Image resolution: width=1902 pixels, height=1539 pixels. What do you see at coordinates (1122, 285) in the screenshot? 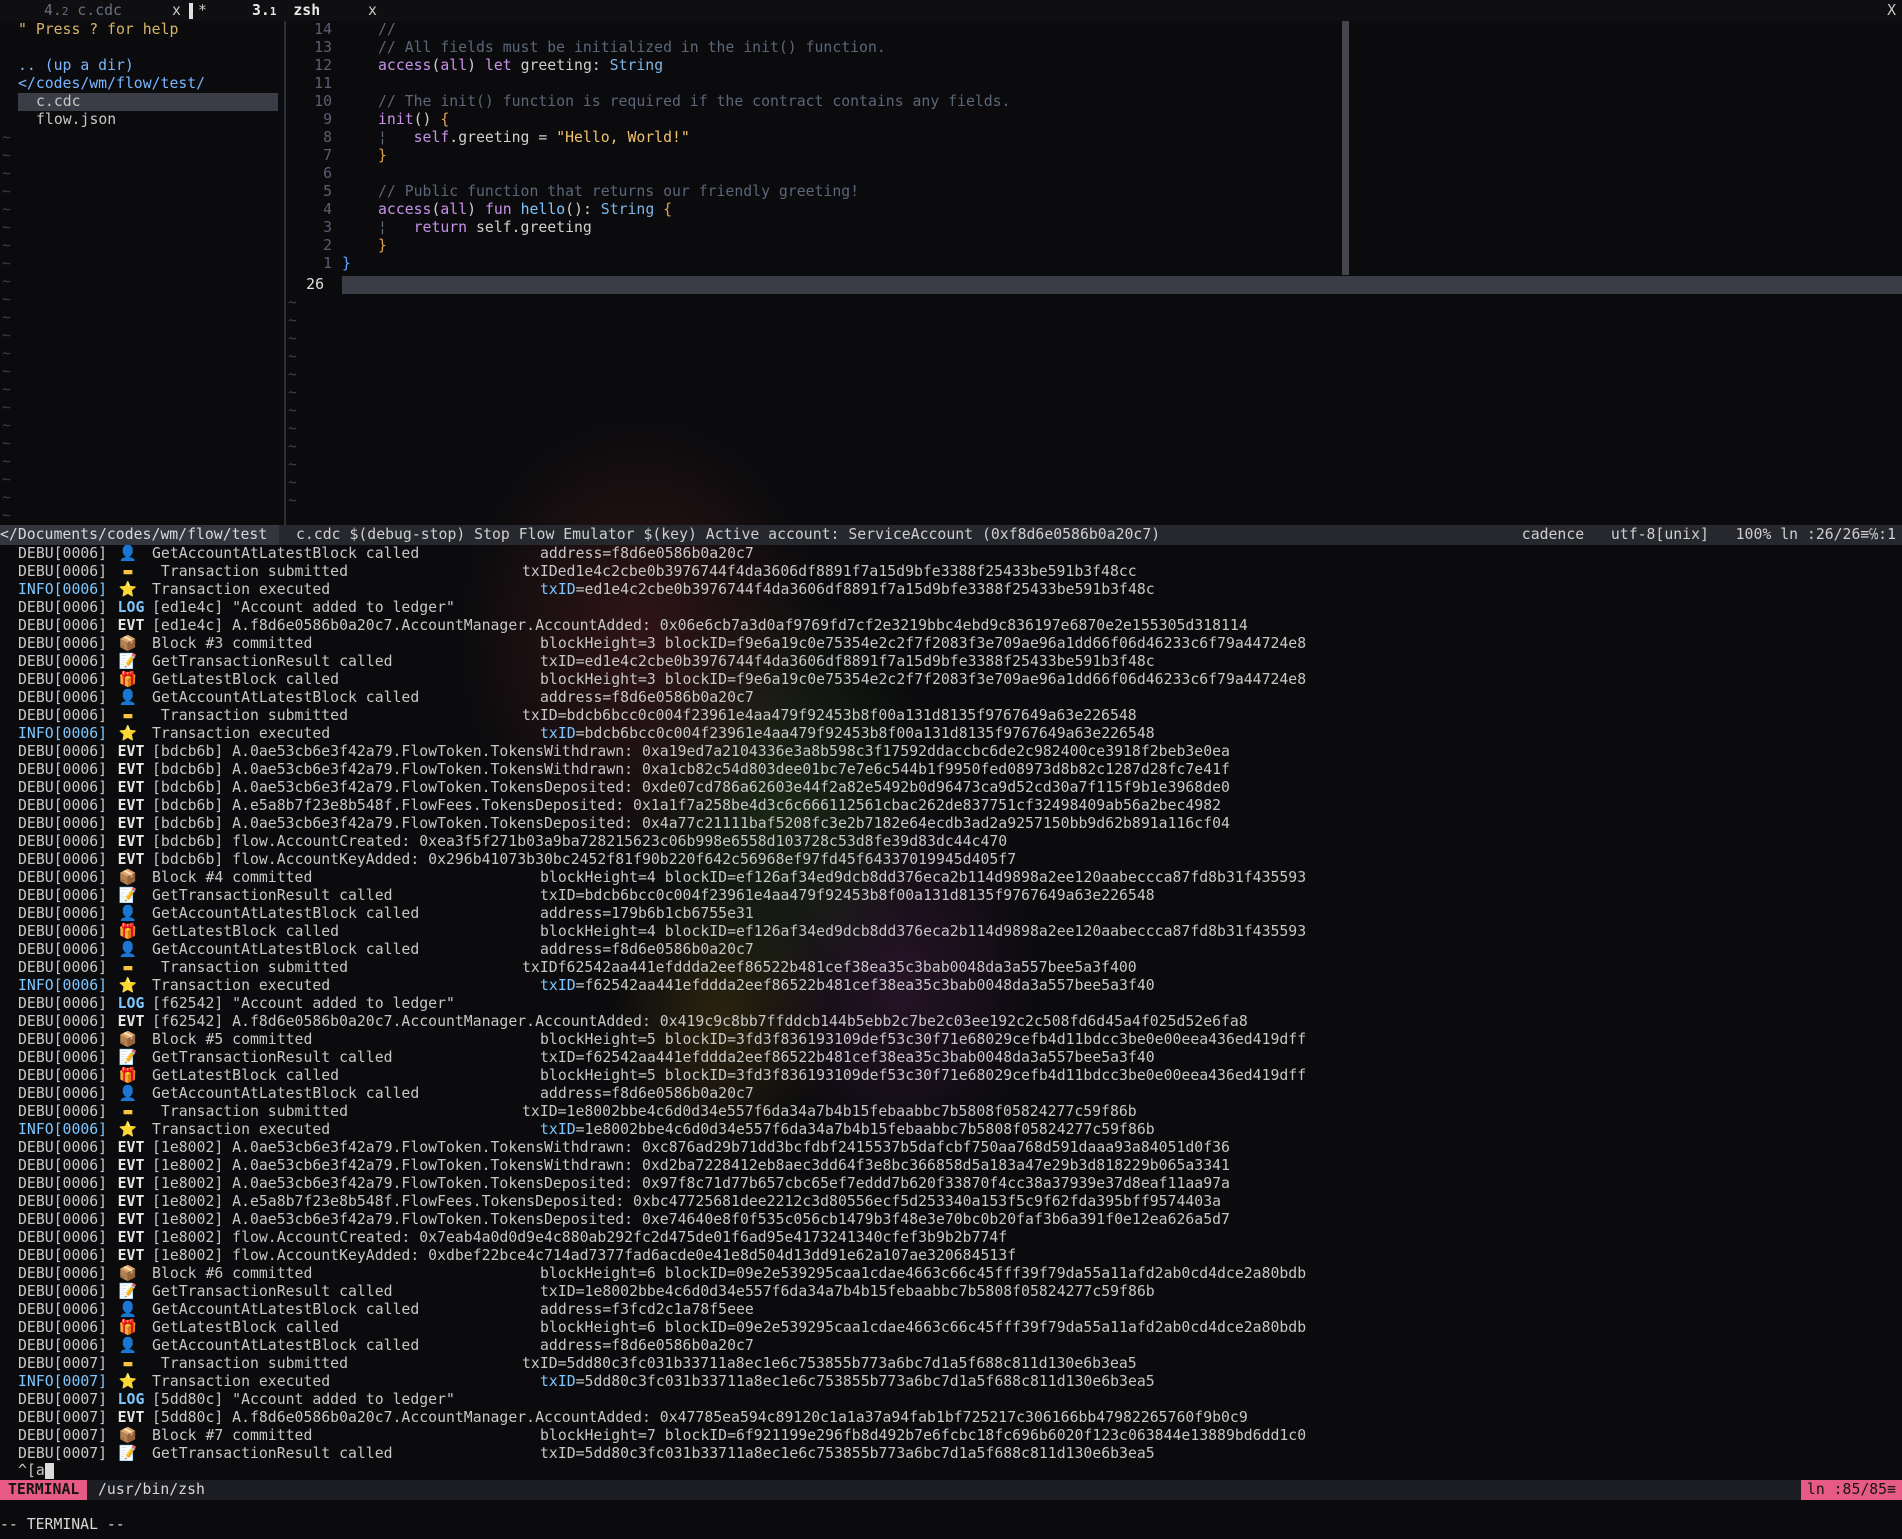
I see `cursor-line` at bounding box center [1122, 285].